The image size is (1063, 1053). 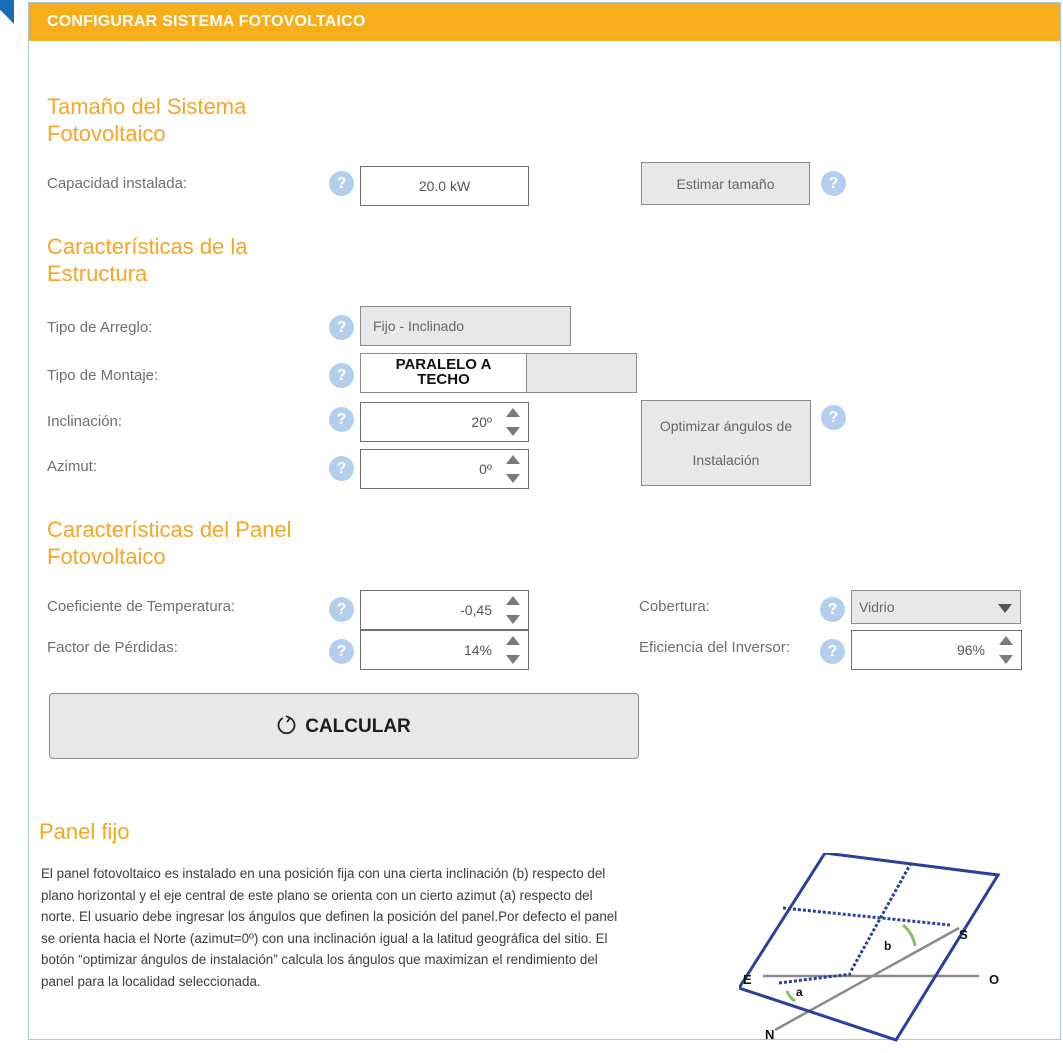 I want to click on inverter-eff-help-icon: ?, so click(x=832, y=651).